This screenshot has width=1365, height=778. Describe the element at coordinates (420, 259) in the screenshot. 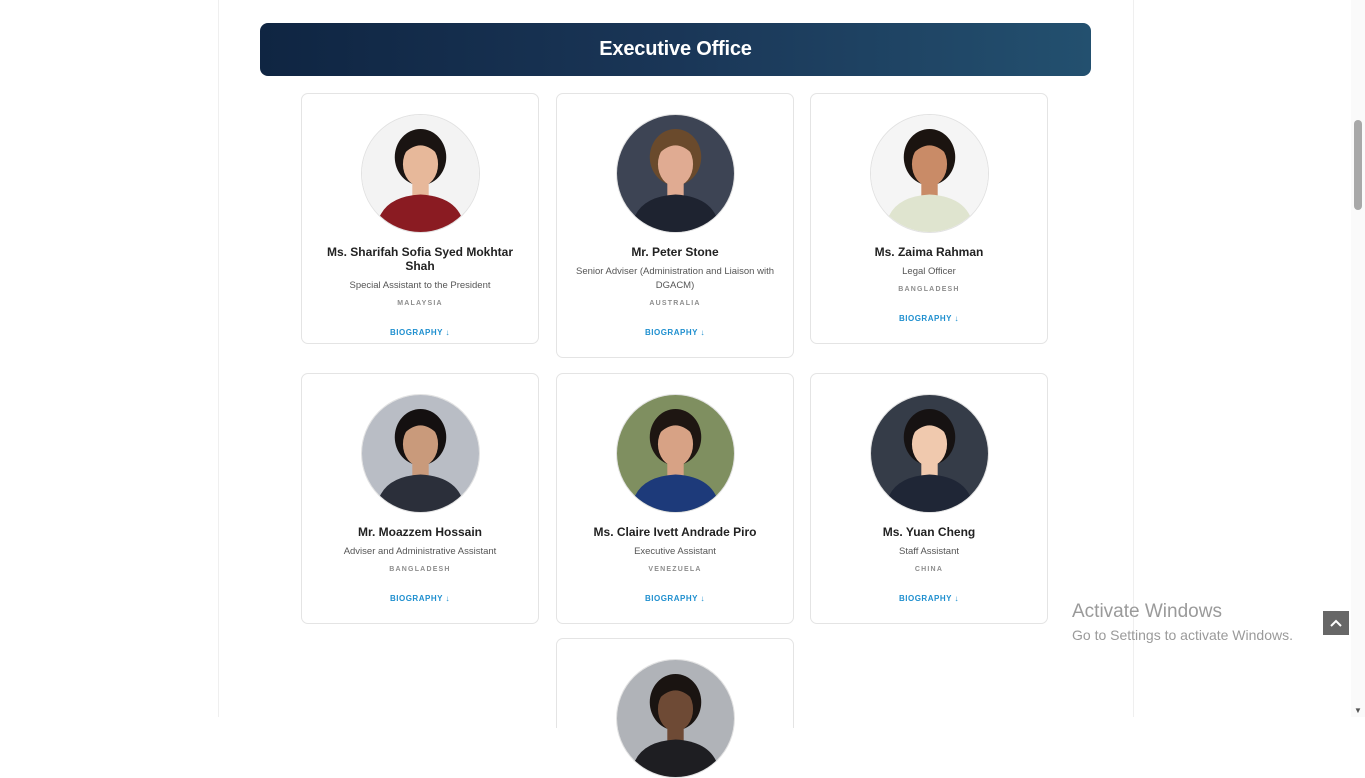

I see `person-name: Ms. Sharifah Sofia Syed Mokhtar Shah` at that location.